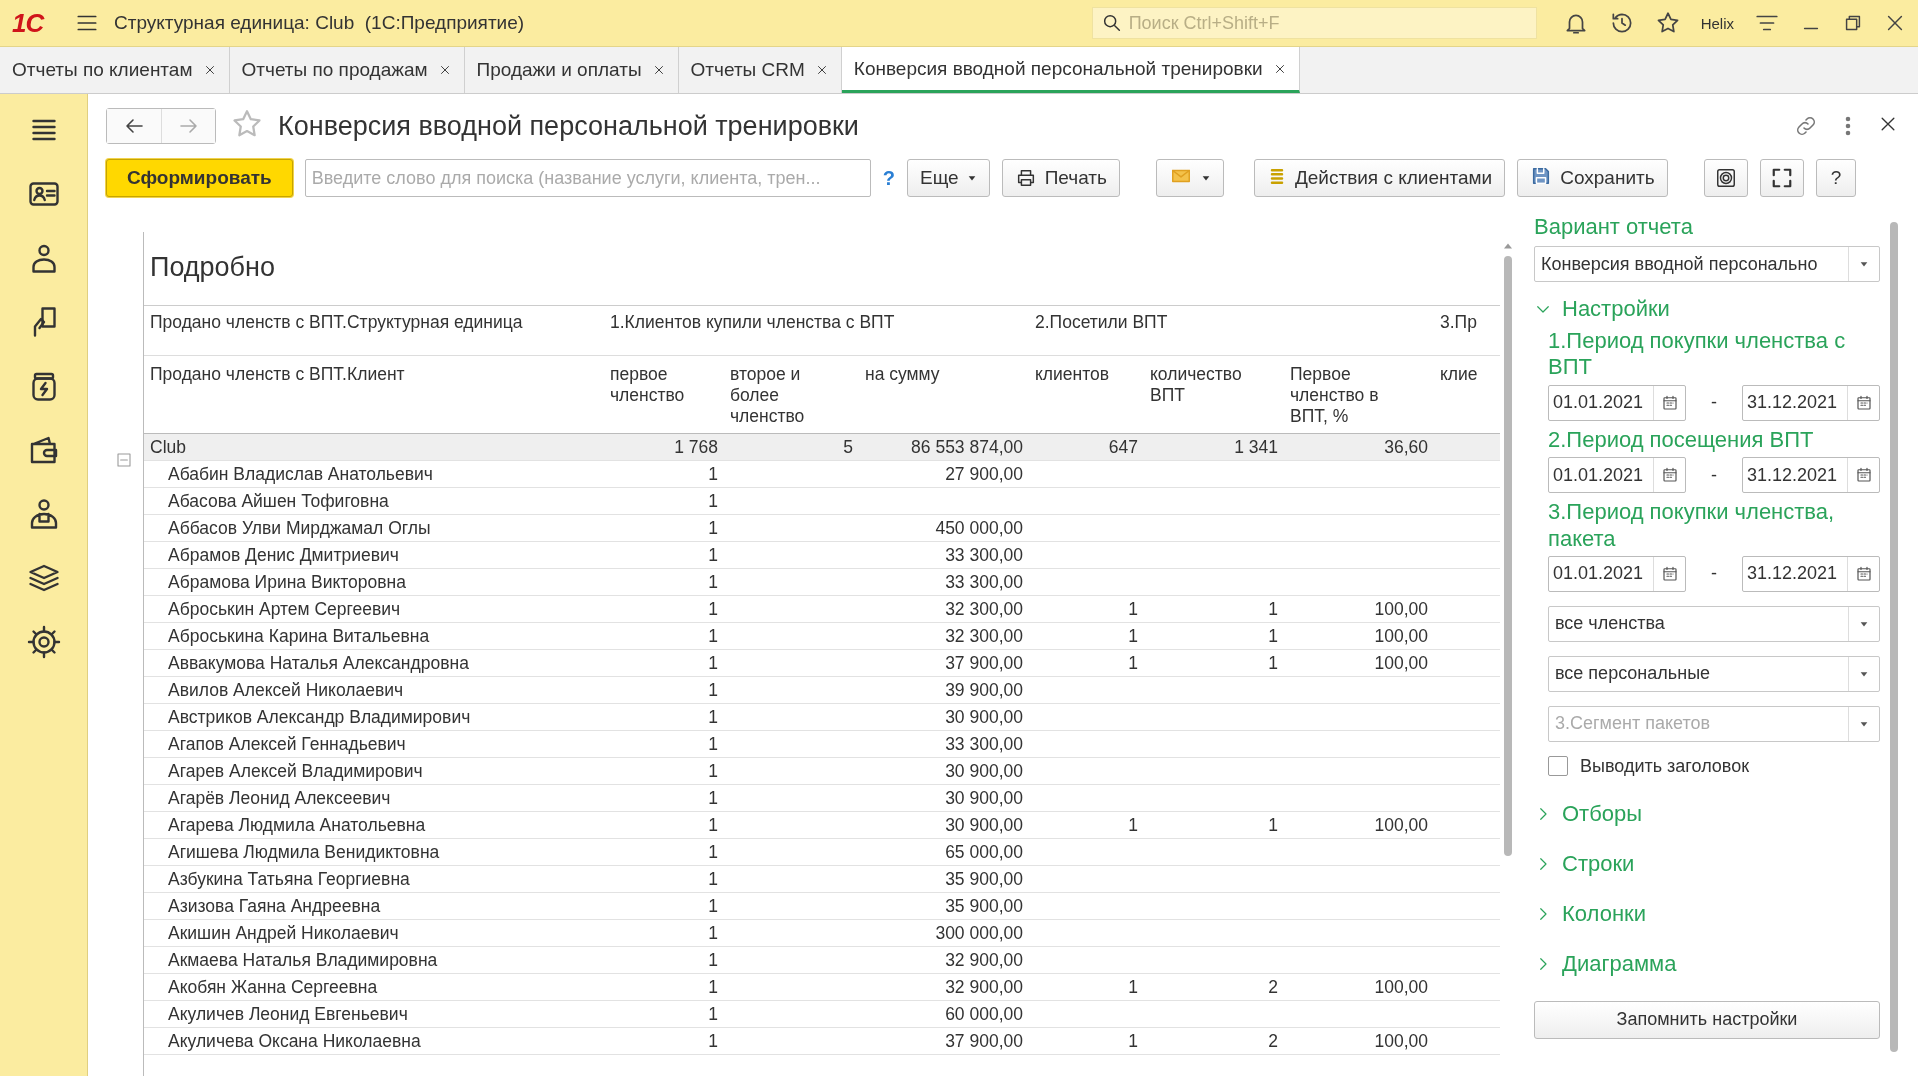 The image size is (1918, 1076). I want to click on app-logo: 1С, so click(36, 23).